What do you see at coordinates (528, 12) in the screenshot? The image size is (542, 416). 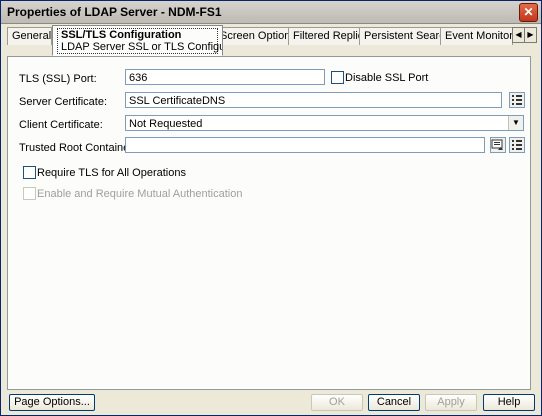 I see `close-button: ✕` at bounding box center [528, 12].